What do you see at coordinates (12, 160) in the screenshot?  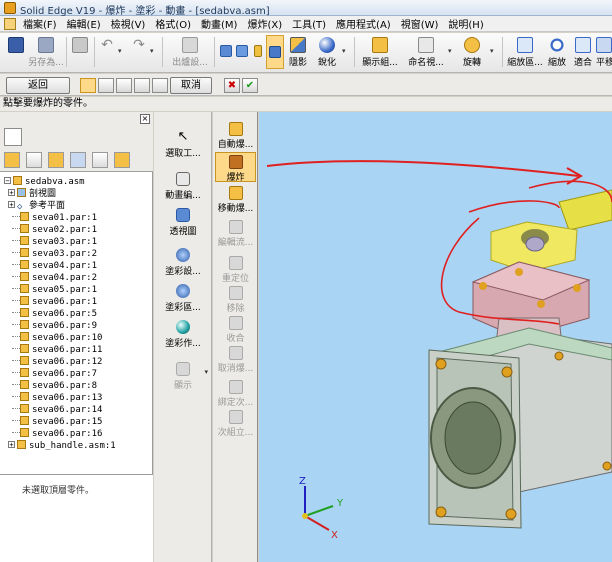 I see `assembly-tab-icon` at bounding box center [12, 160].